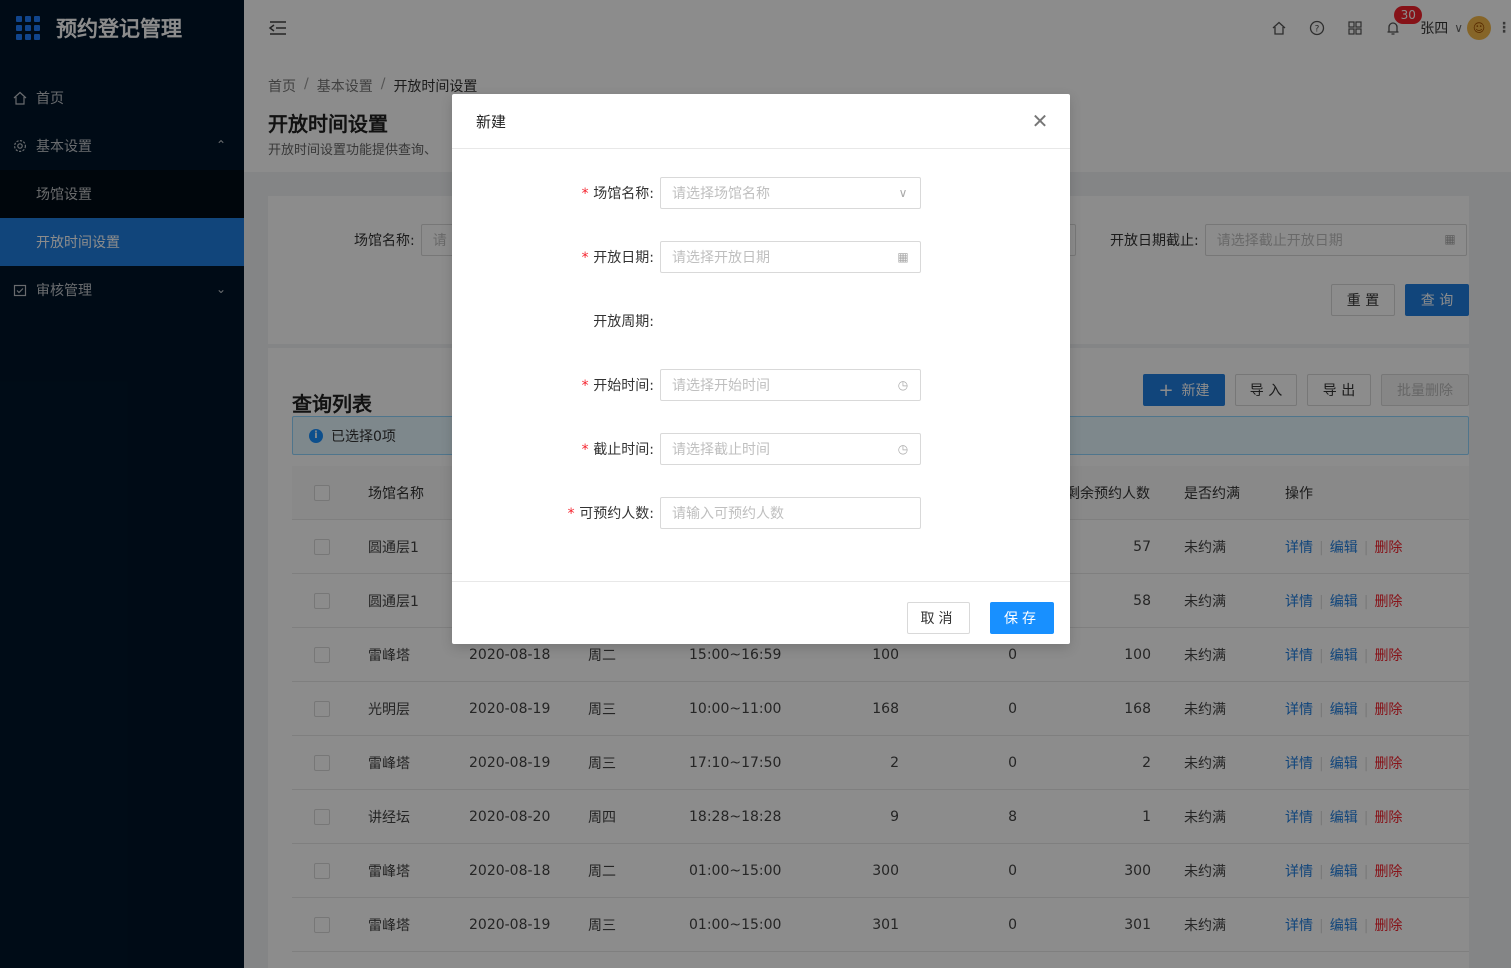  I want to click on save-button: 保存, so click(1022, 618).